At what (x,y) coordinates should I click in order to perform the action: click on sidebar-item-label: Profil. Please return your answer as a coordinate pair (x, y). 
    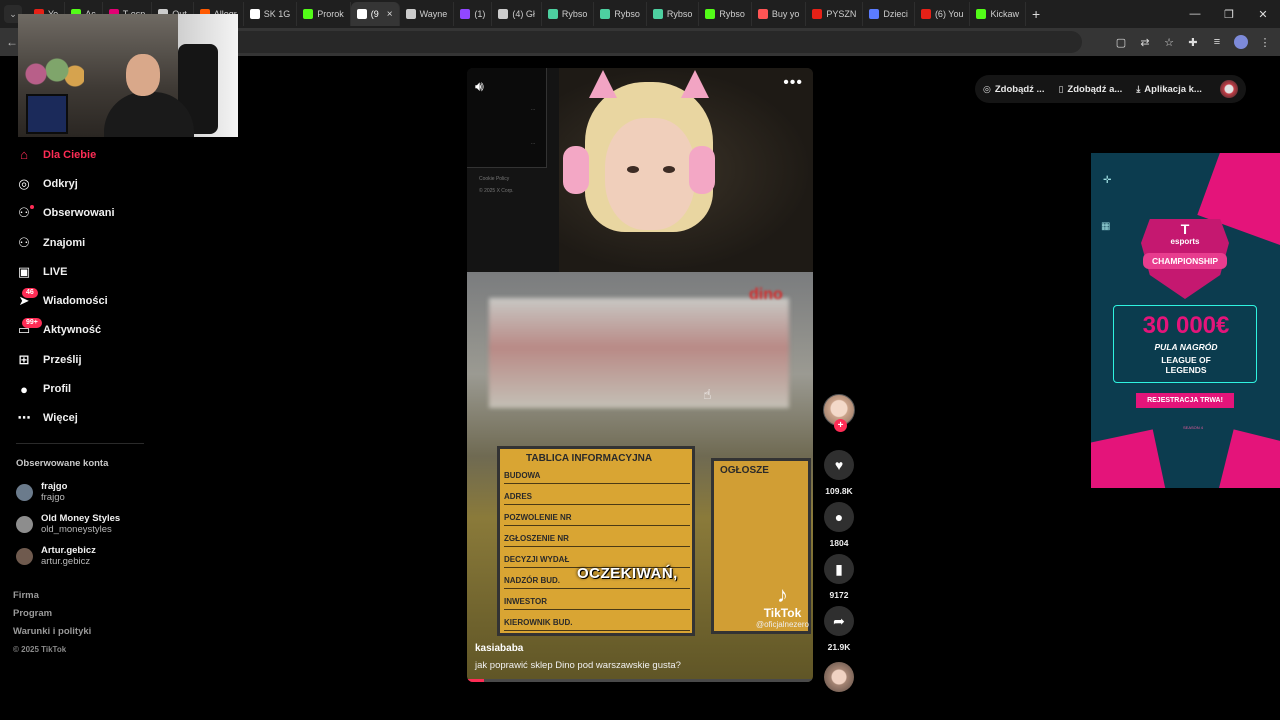
    Looking at the image, I should click on (57, 389).